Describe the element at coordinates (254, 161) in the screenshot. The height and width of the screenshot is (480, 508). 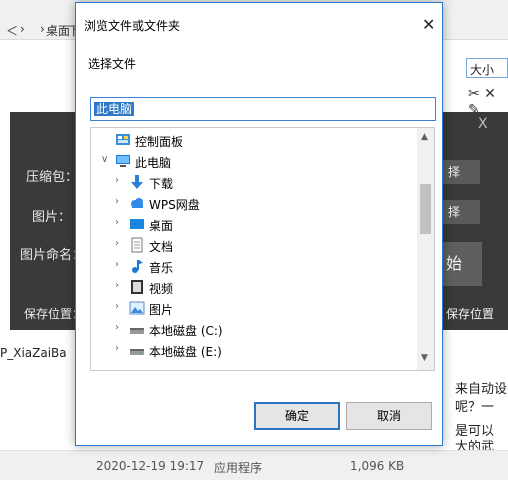
I see `tree-item: ∨ 此电脑` at that location.